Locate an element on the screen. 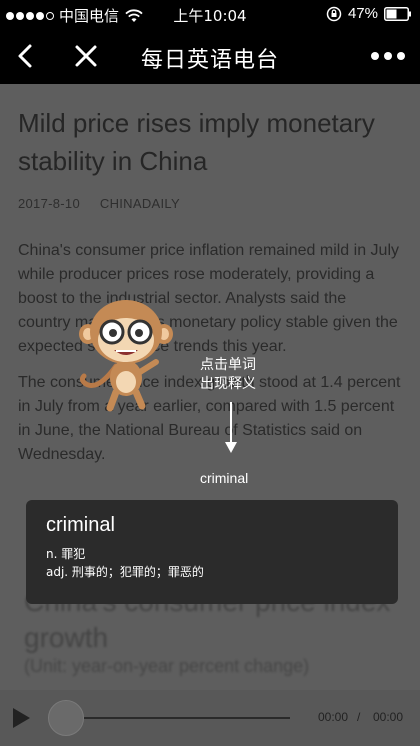 The width and height of the screenshot is (420, 746). battery-percent: 47% is located at coordinates (362, 13).